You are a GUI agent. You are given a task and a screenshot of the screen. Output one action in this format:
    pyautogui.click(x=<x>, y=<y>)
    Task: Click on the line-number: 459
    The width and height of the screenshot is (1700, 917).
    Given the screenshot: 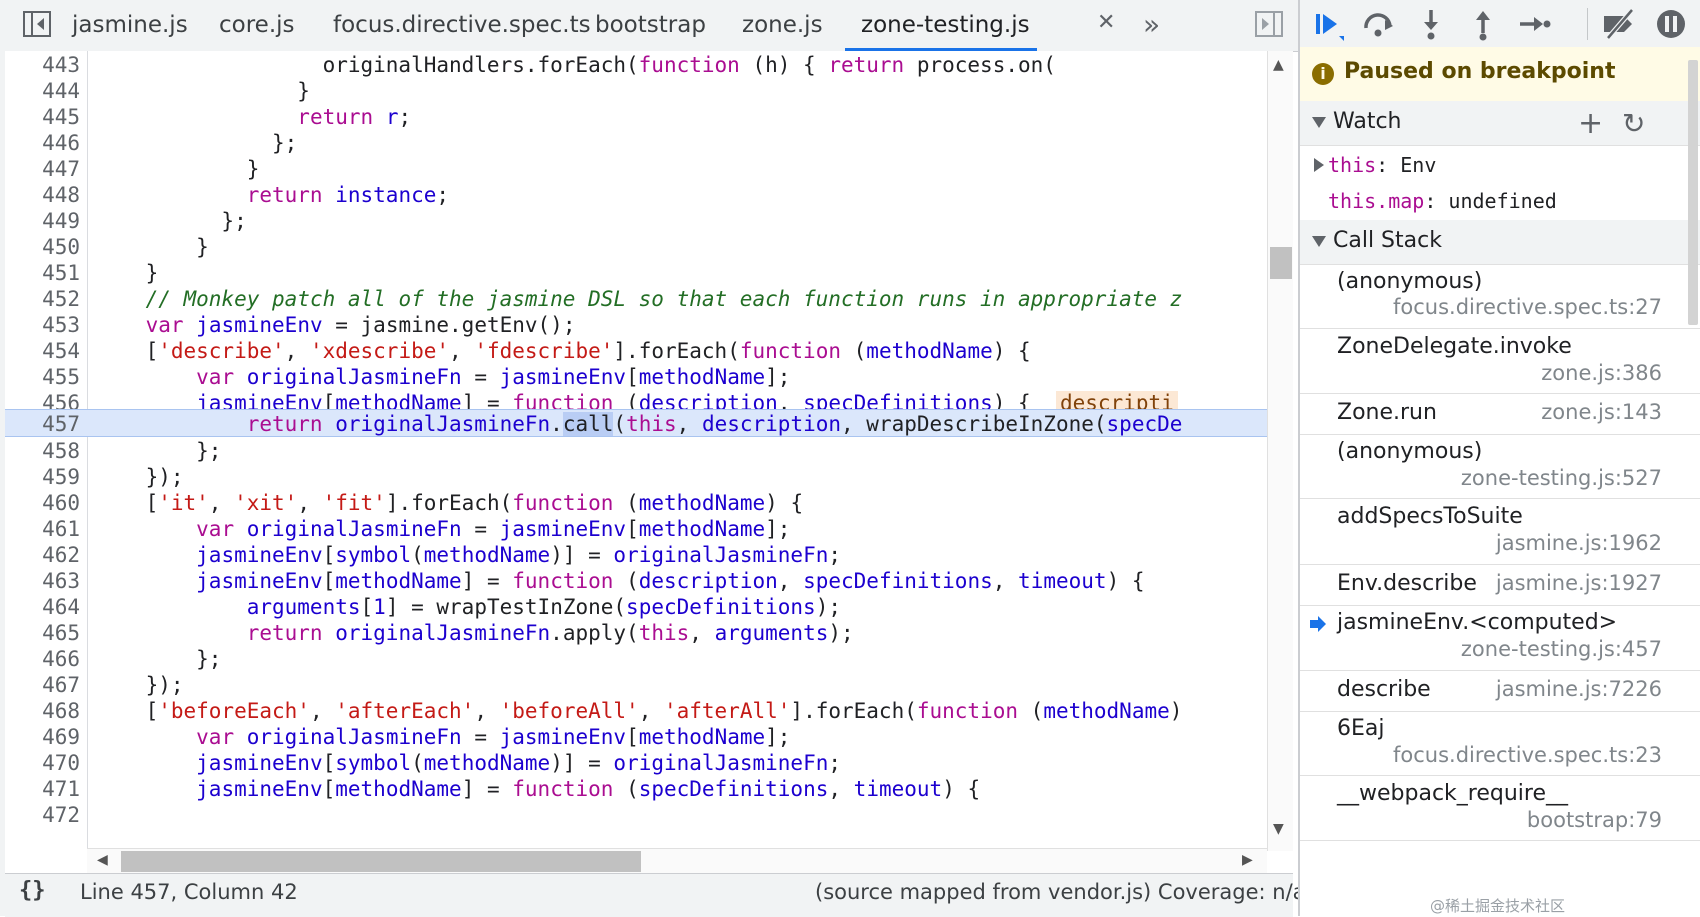 What is the action you would take?
    pyautogui.click(x=42, y=477)
    